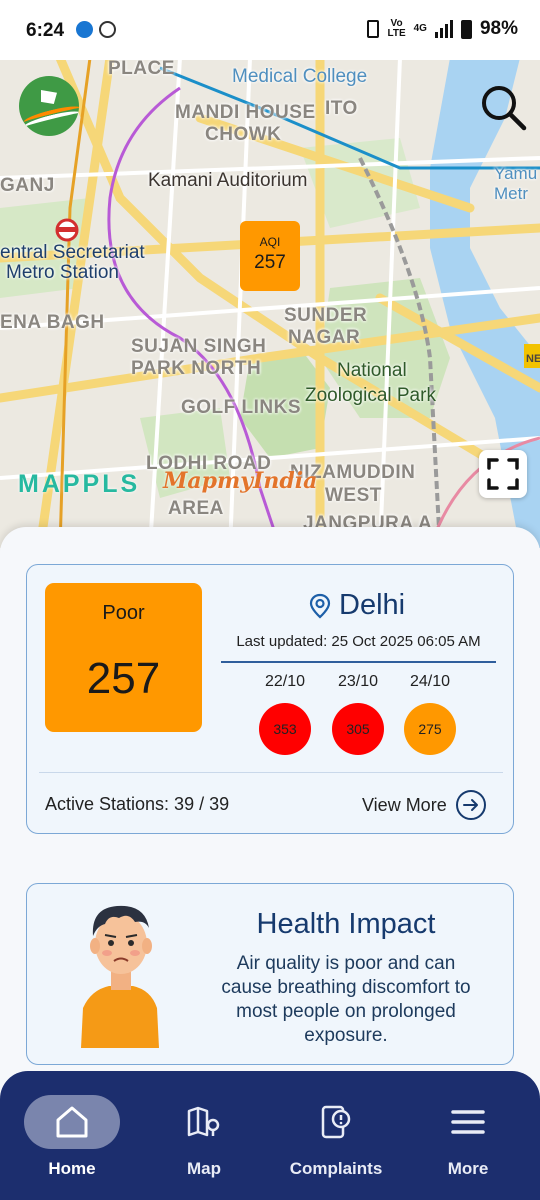  Describe the element at coordinates (341, 108) in the screenshot. I see `map-label: ITO` at that location.